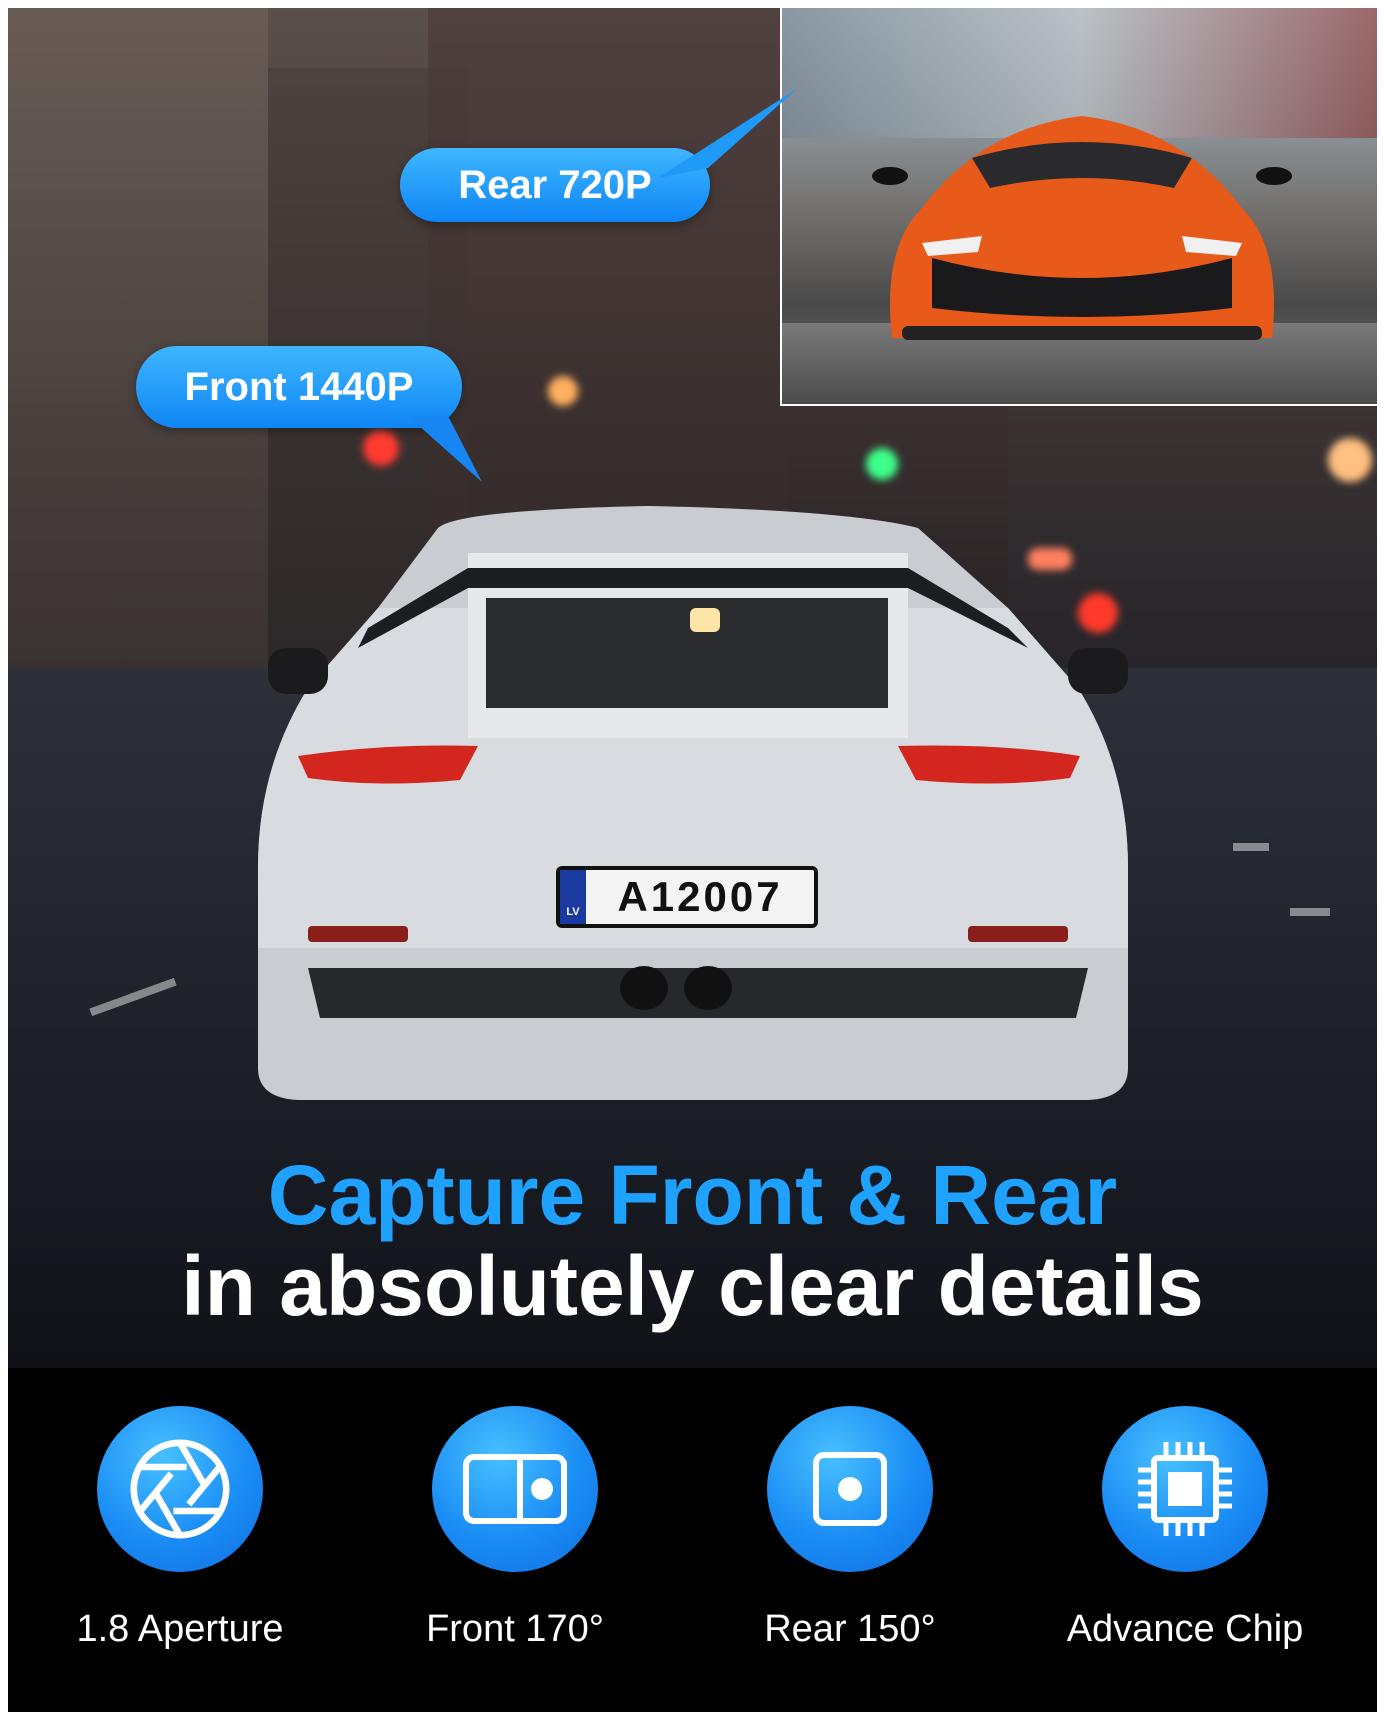  I want to click on plate-country-code: LV, so click(573, 912).